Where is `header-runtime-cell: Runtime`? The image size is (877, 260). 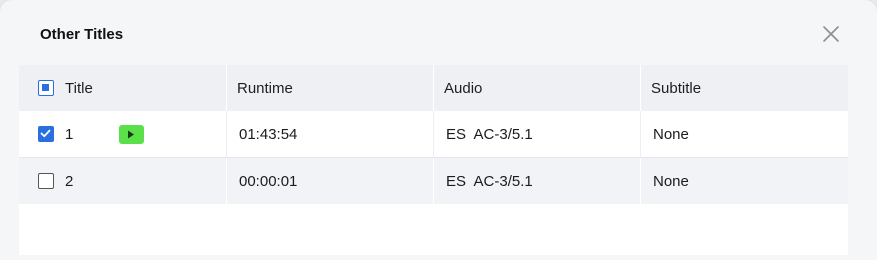
header-runtime-cell: Runtime is located at coordinates (329, 88).